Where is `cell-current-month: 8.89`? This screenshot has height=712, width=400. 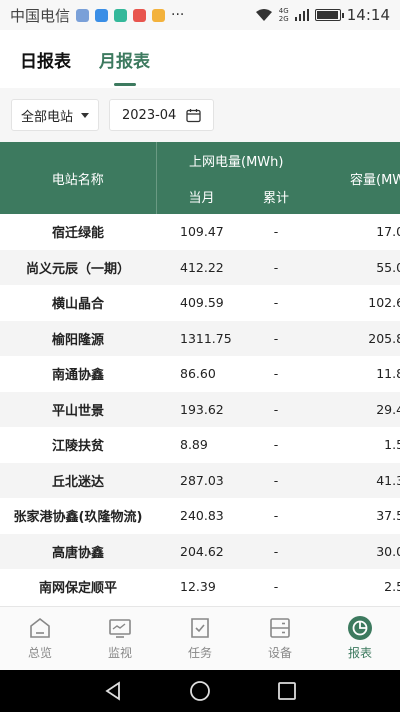 cell-current-month: 8.89 is located at coordinates (194, 445).